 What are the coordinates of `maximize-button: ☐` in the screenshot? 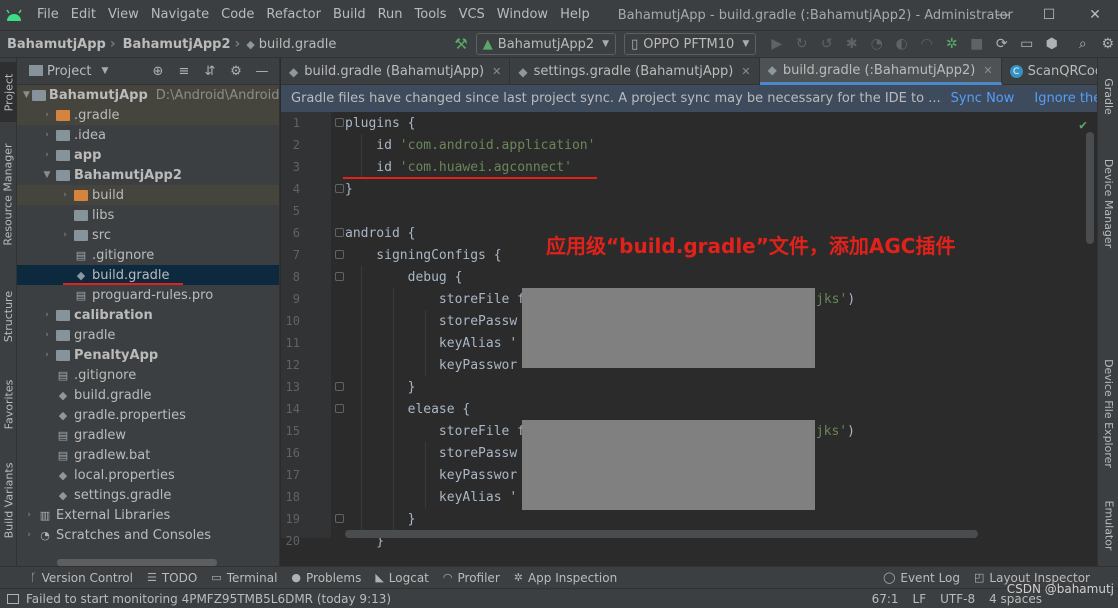 It's located at (1049, 15).